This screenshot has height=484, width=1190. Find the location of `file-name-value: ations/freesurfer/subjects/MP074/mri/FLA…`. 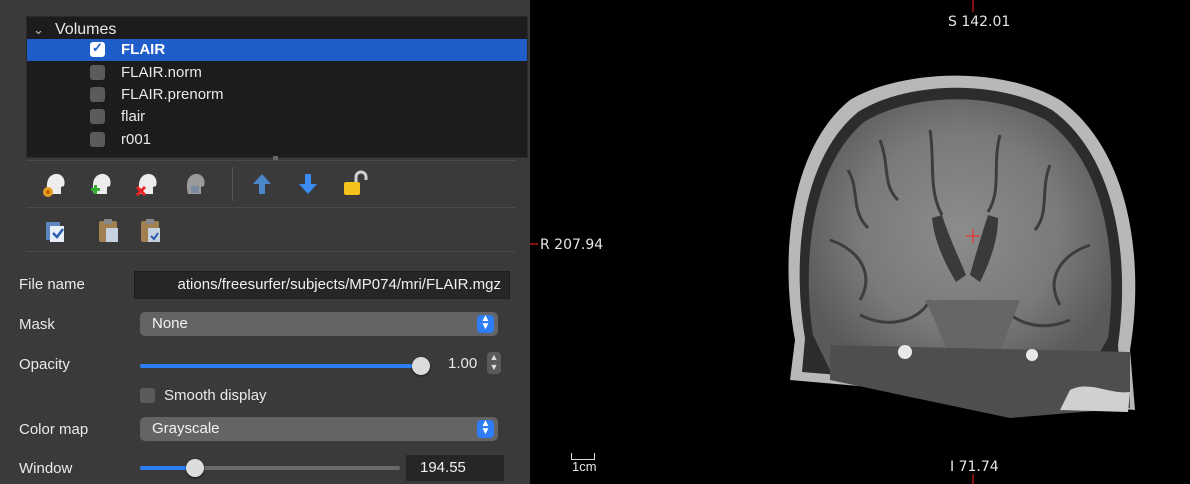

file-name-value: ations/freesurfer/subjects/MP074/mri/FLA… is located at coordinates (339, 284).